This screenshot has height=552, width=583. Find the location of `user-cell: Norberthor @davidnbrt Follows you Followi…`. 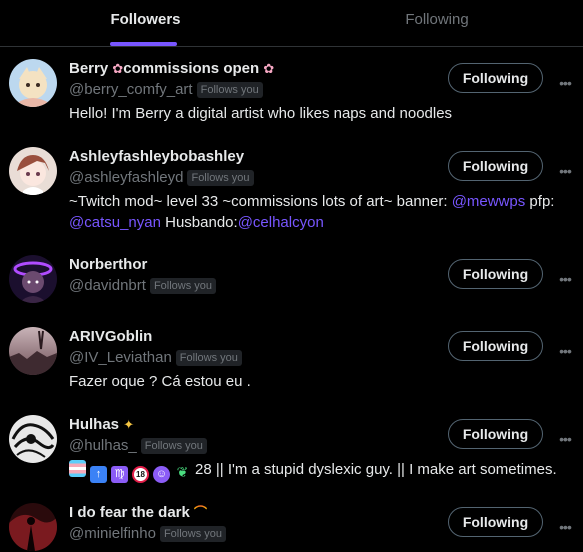

user-cell: Norberthor @davidnbrt Follows you Followi… is located at coordinates (291, 278).